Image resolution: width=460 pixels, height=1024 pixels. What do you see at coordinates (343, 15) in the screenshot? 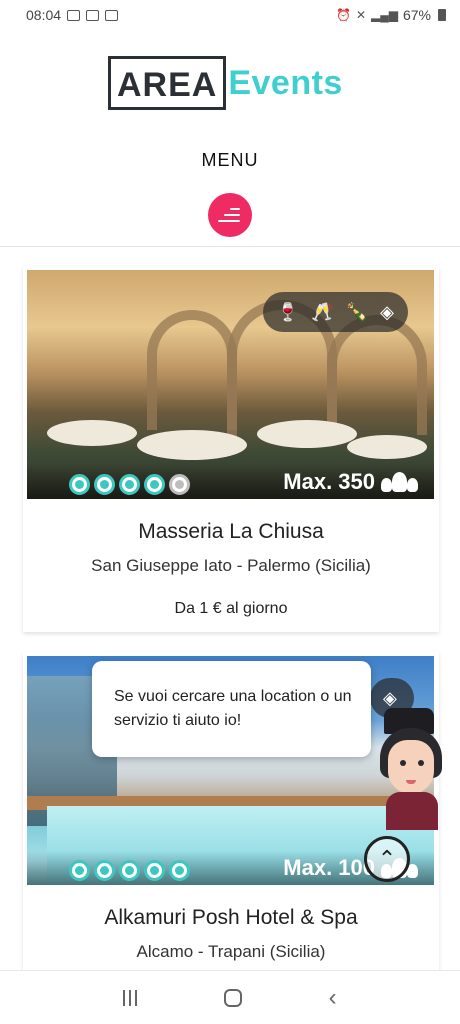
I see `alarm-icon: ⏰` at bounding box center [343, 15].